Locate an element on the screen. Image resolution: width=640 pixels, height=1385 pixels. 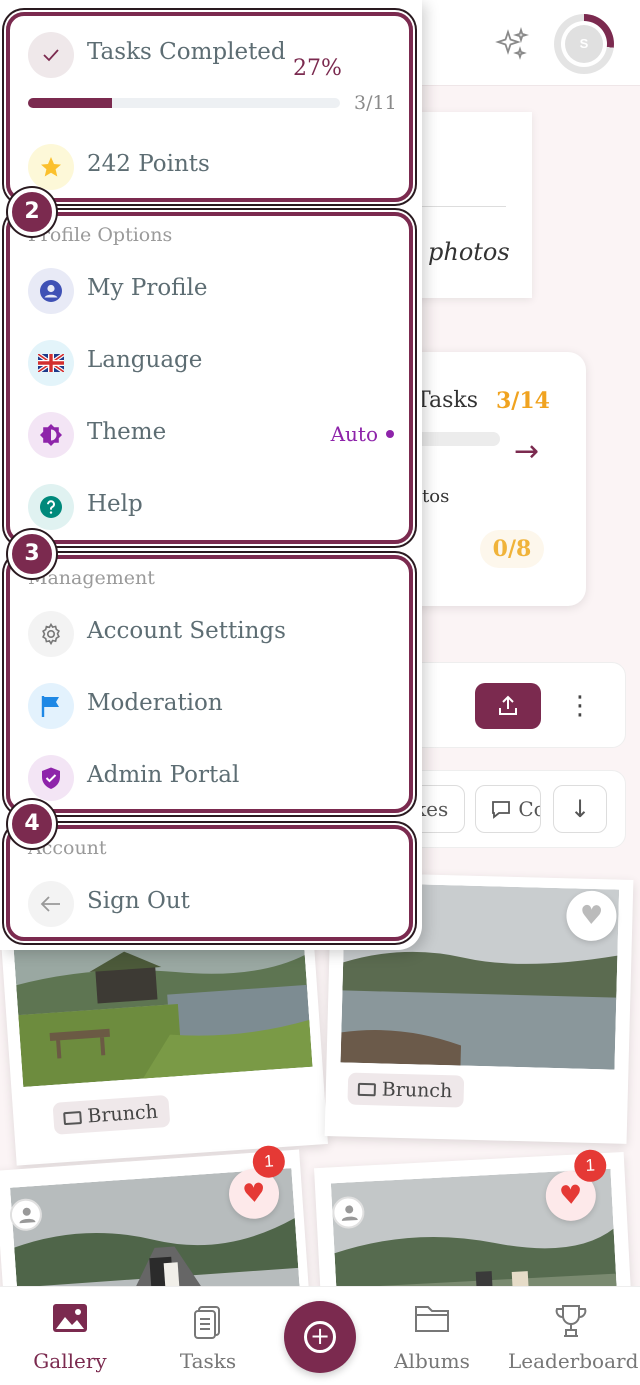
filter-comments-label: Co is located at coordinates (529, 809).